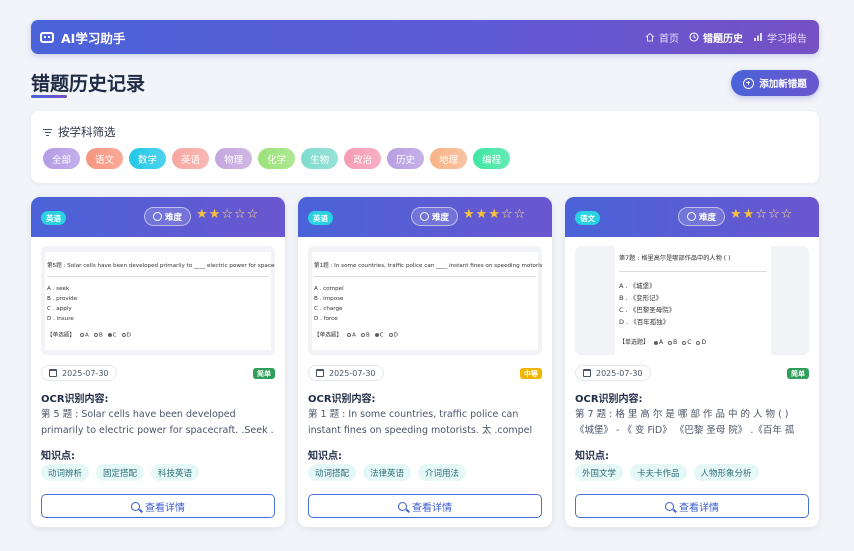 The image size is (854, 551). What do you see at coordinates (775, 83) in the screenshot?
I see `add-mistake-button: 添加新错题` at bounding box center [775, 83].